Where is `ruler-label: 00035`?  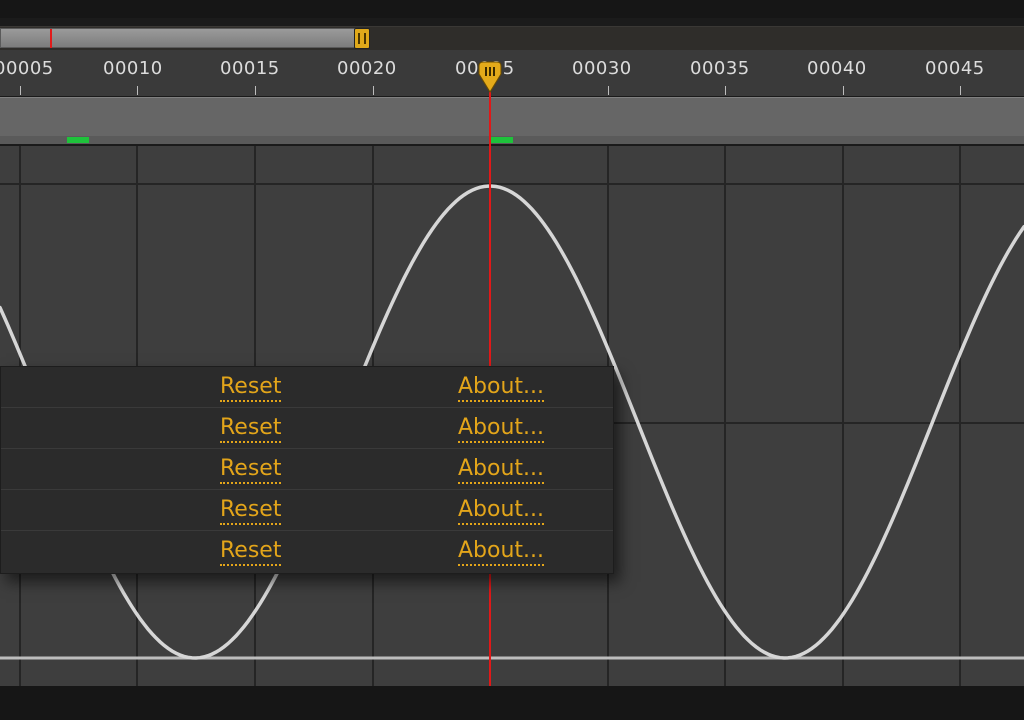 ruler-label: 00035 is located at coordinates (720, 68).